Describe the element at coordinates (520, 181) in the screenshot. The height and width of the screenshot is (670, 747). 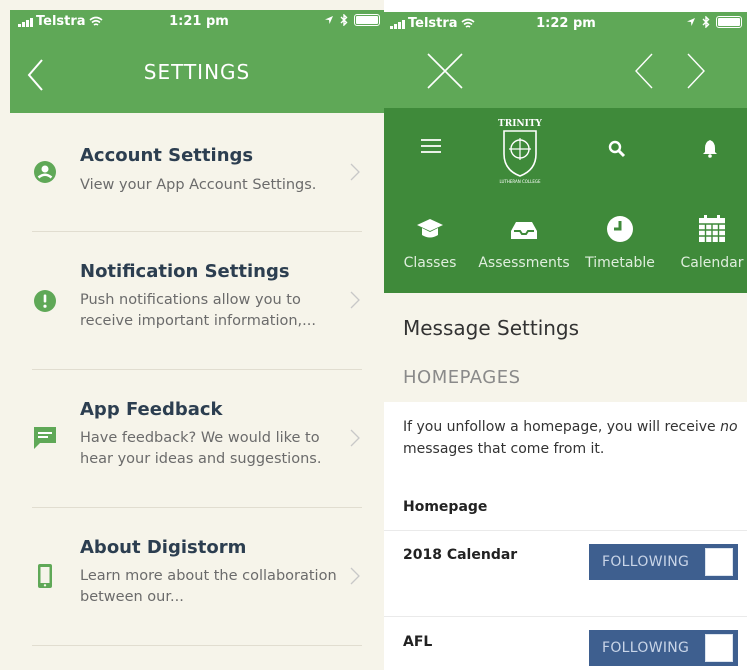
I see `logo-subtext: LUTHERAN COLLEGE` at that location.